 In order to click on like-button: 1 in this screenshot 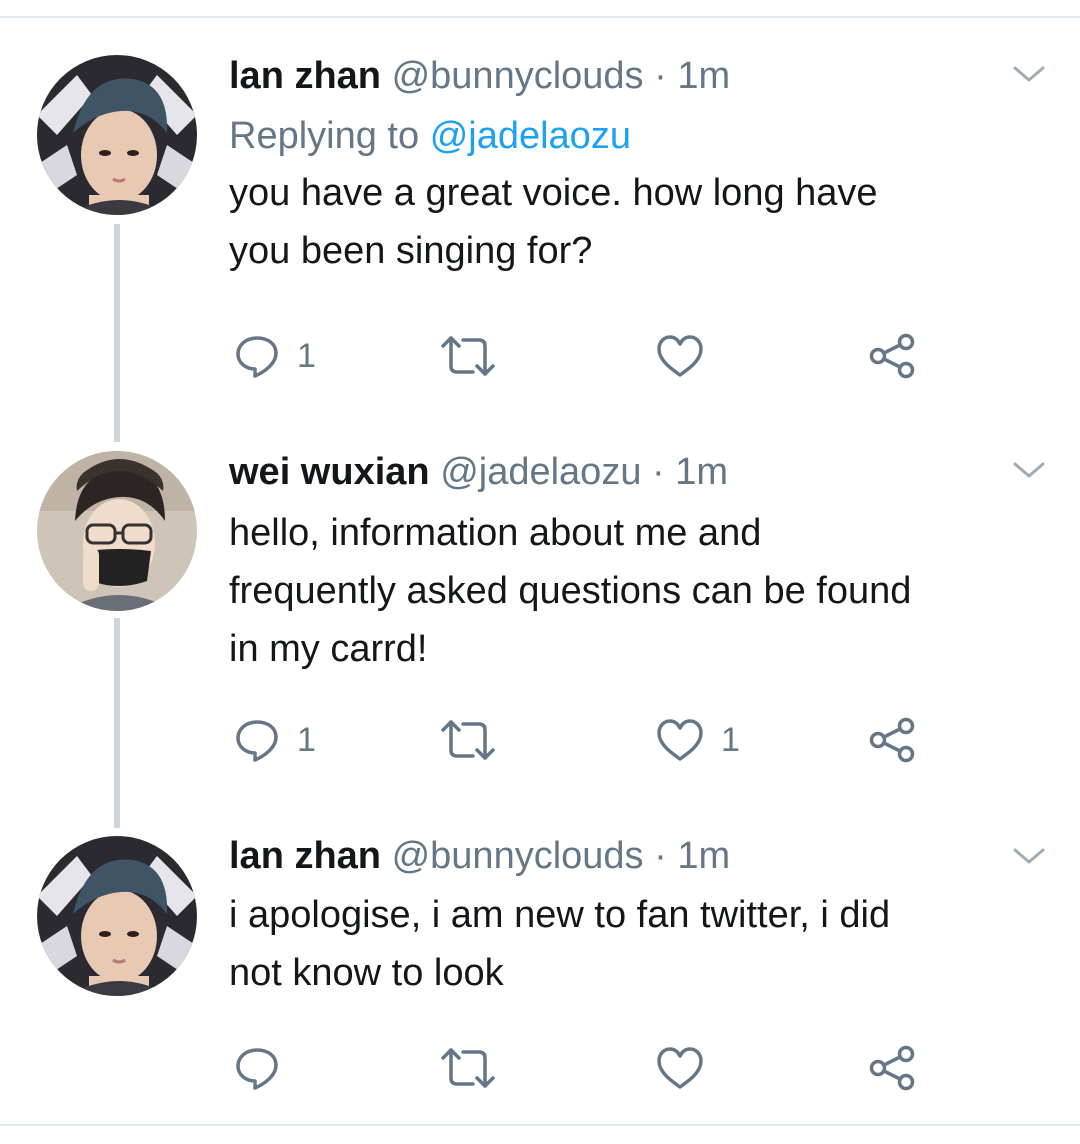, I will do `click(697, 740)`.